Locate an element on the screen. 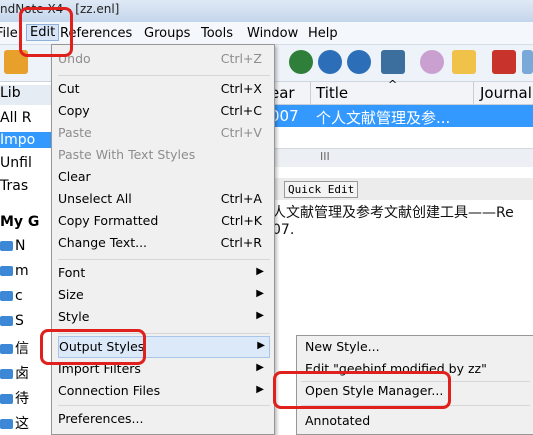  reference-list-header: ear Title ^ Journal is located at coordinates (401, 91).